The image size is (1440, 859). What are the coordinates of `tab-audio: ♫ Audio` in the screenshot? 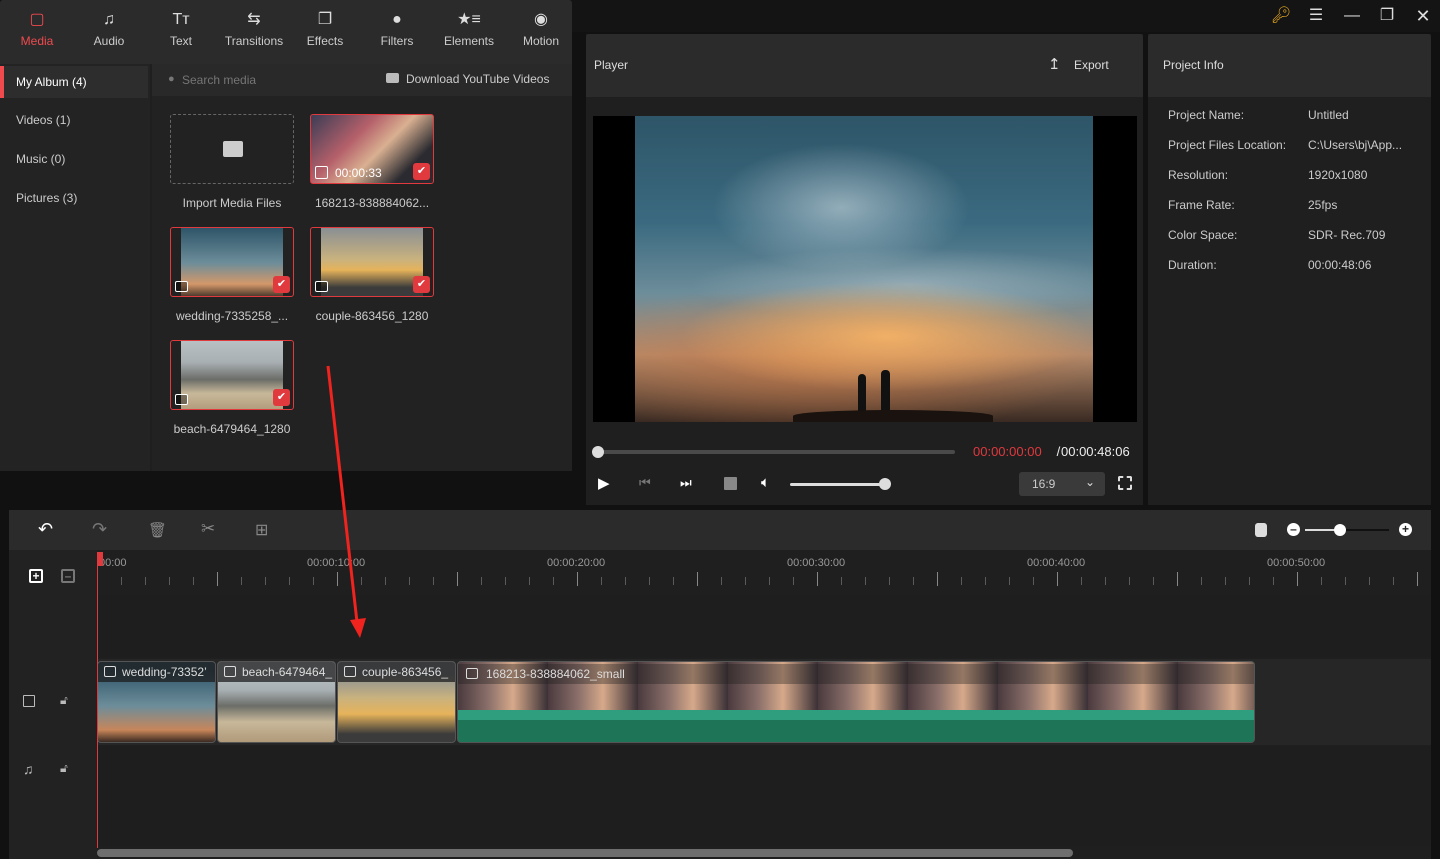 It's located at (109, 29).